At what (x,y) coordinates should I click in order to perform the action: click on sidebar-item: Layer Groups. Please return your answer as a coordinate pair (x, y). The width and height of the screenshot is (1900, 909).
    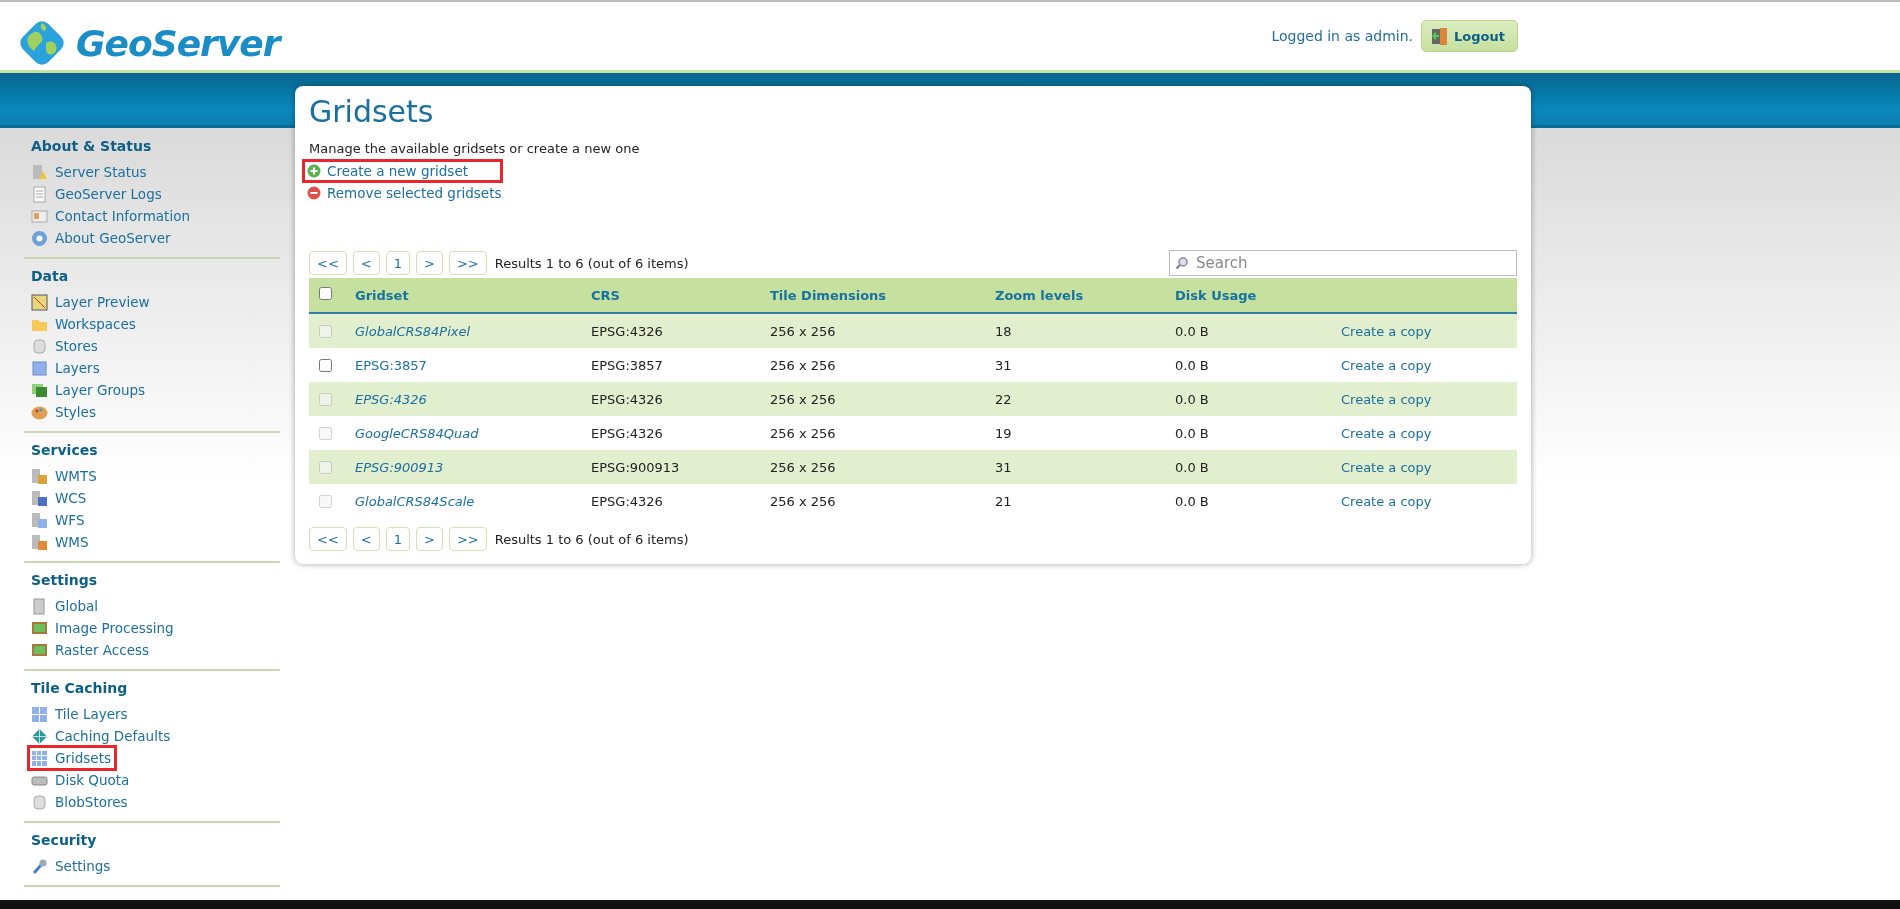
    Looking at the image, I should click on (90, 390).